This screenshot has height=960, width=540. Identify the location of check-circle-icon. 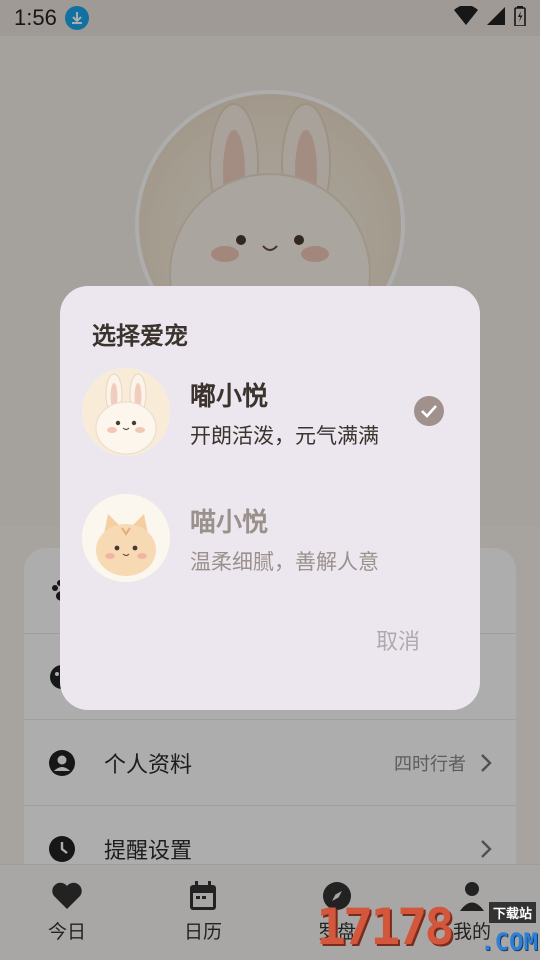
(429, 411).